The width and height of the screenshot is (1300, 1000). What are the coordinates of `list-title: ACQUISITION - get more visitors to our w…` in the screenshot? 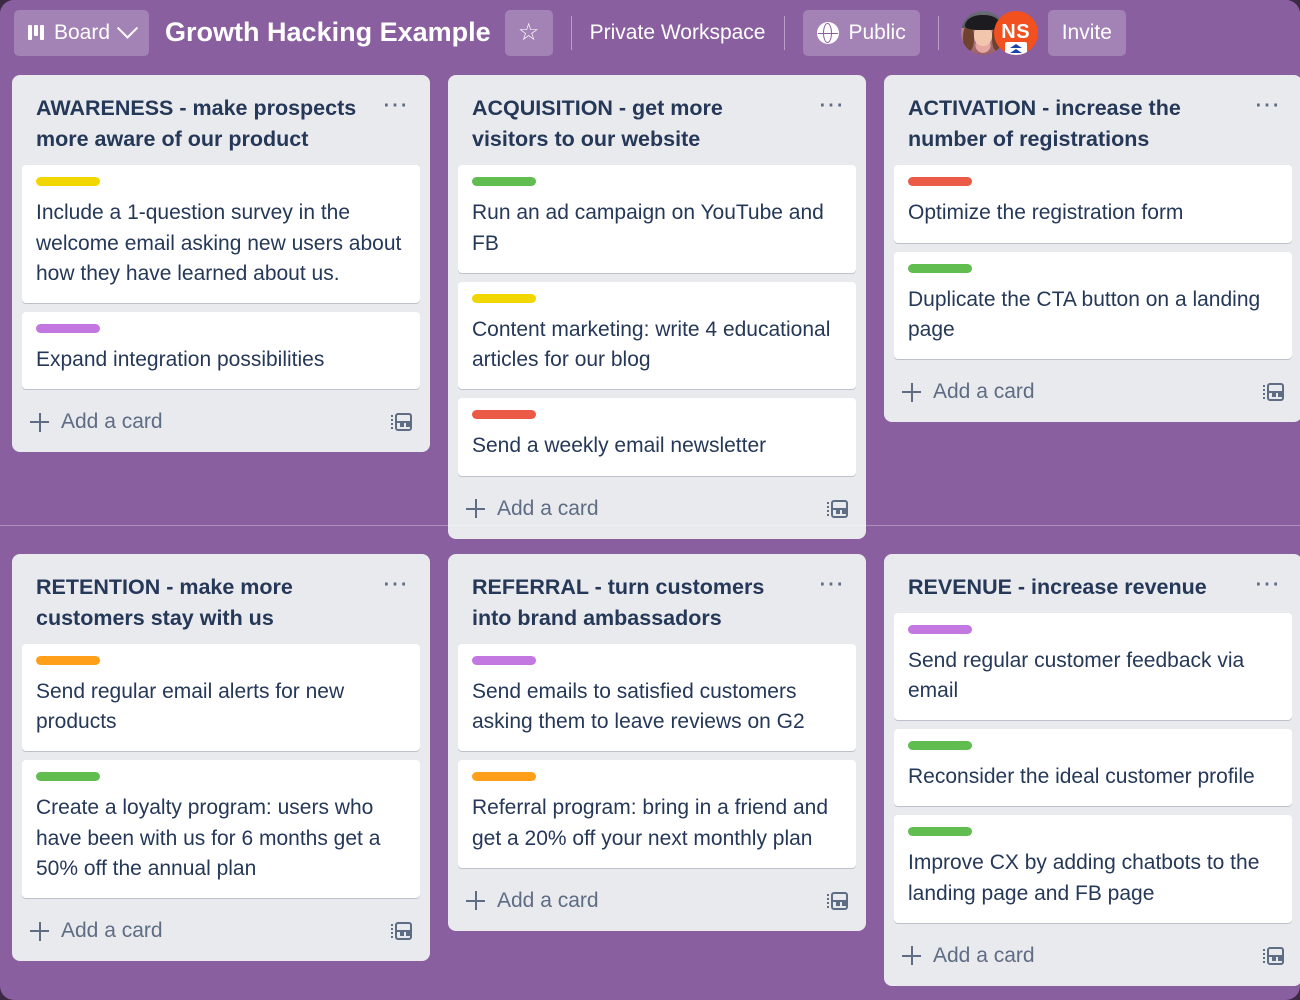 It's located at (597, 124).